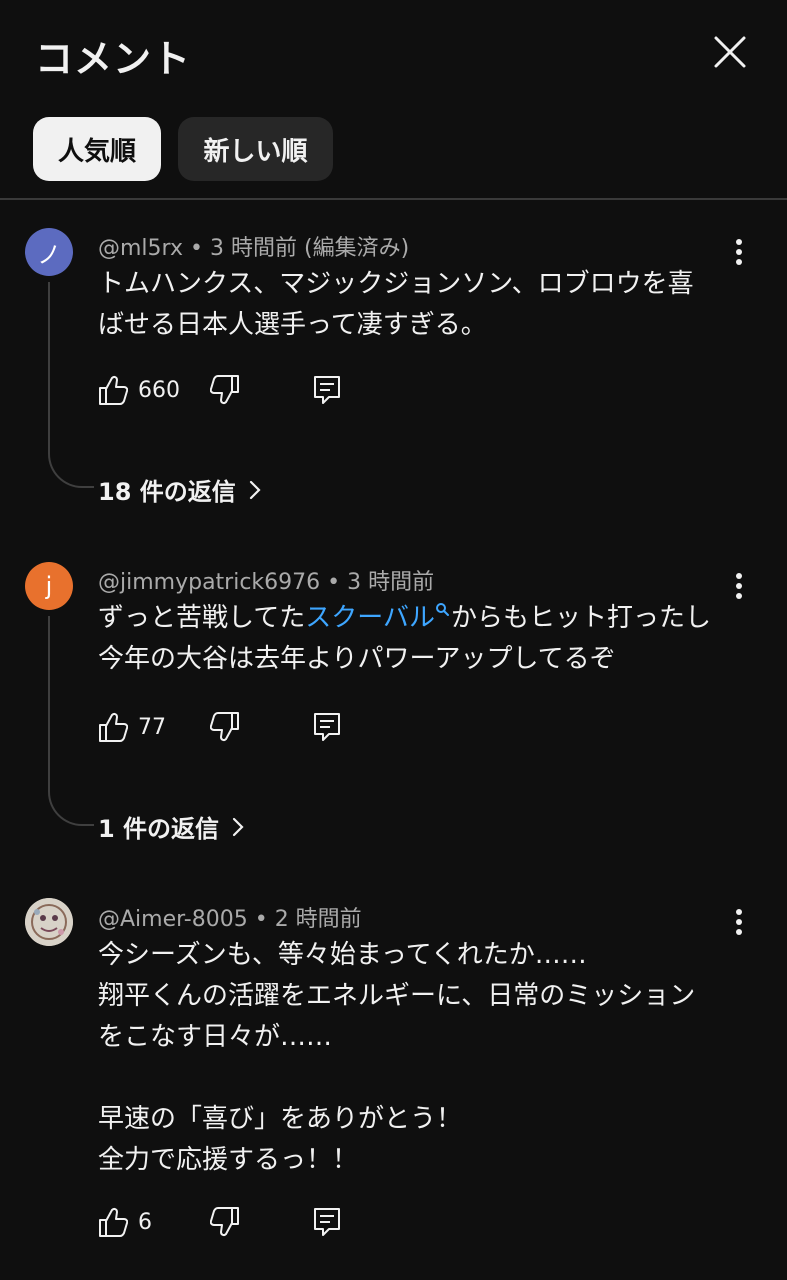  I want to click on sort-chip-newest: 新しい順, so click(255, 149).